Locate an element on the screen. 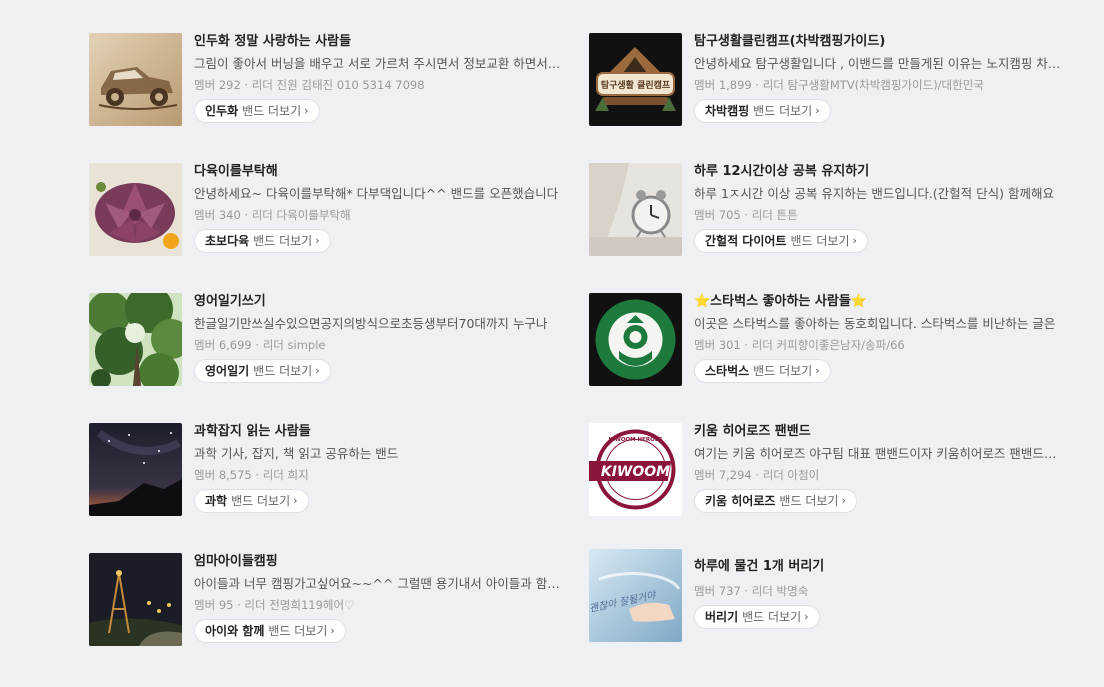 Image resolution: width=1104 pixels, height=687 pixels. night-sky-icon is located at coordinates (135, 469).